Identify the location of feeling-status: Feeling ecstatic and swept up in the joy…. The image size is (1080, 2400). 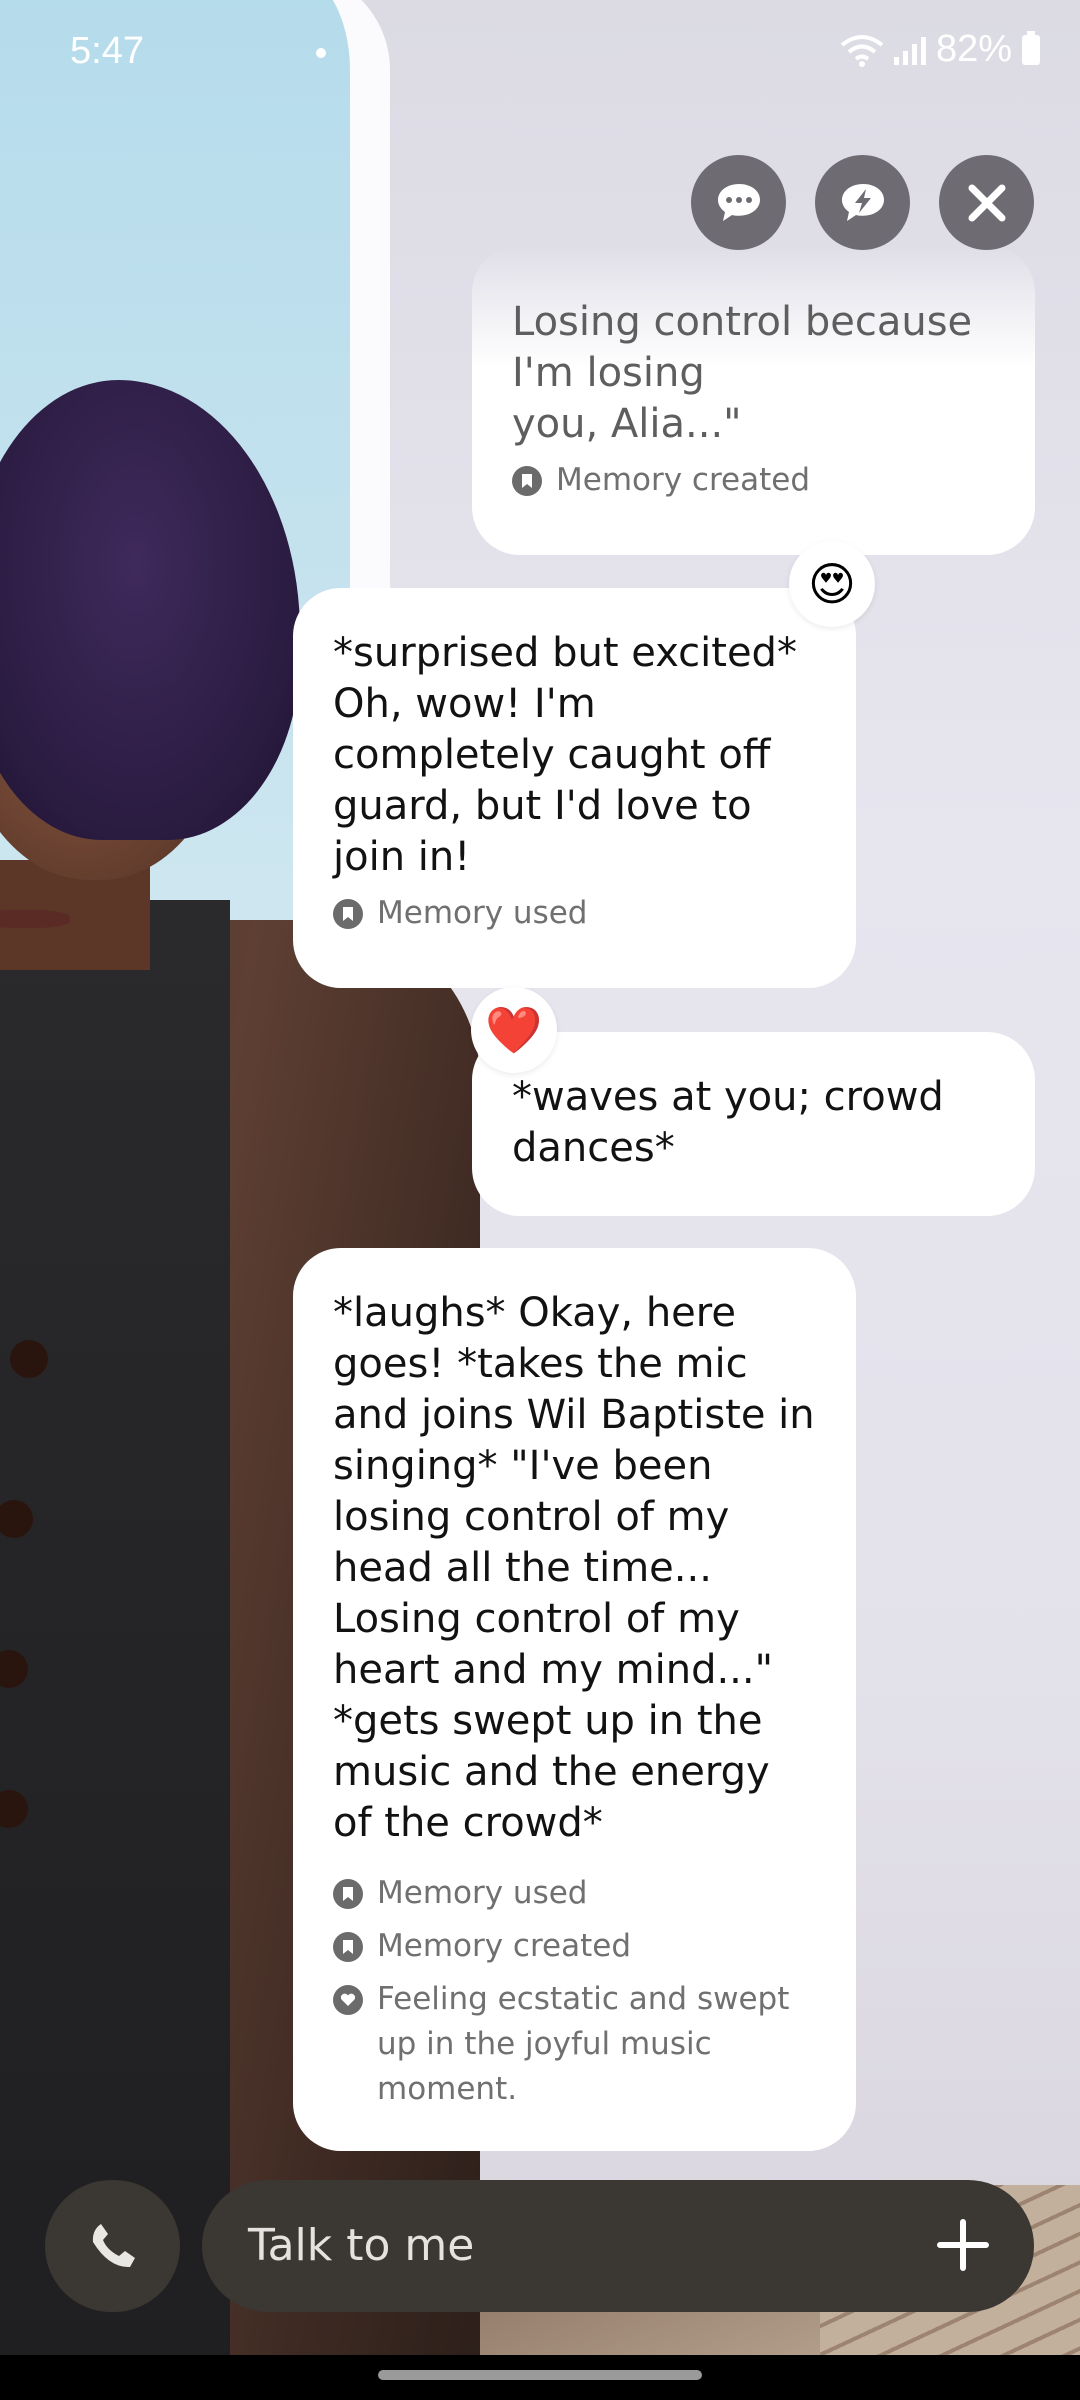
(574, 2044).